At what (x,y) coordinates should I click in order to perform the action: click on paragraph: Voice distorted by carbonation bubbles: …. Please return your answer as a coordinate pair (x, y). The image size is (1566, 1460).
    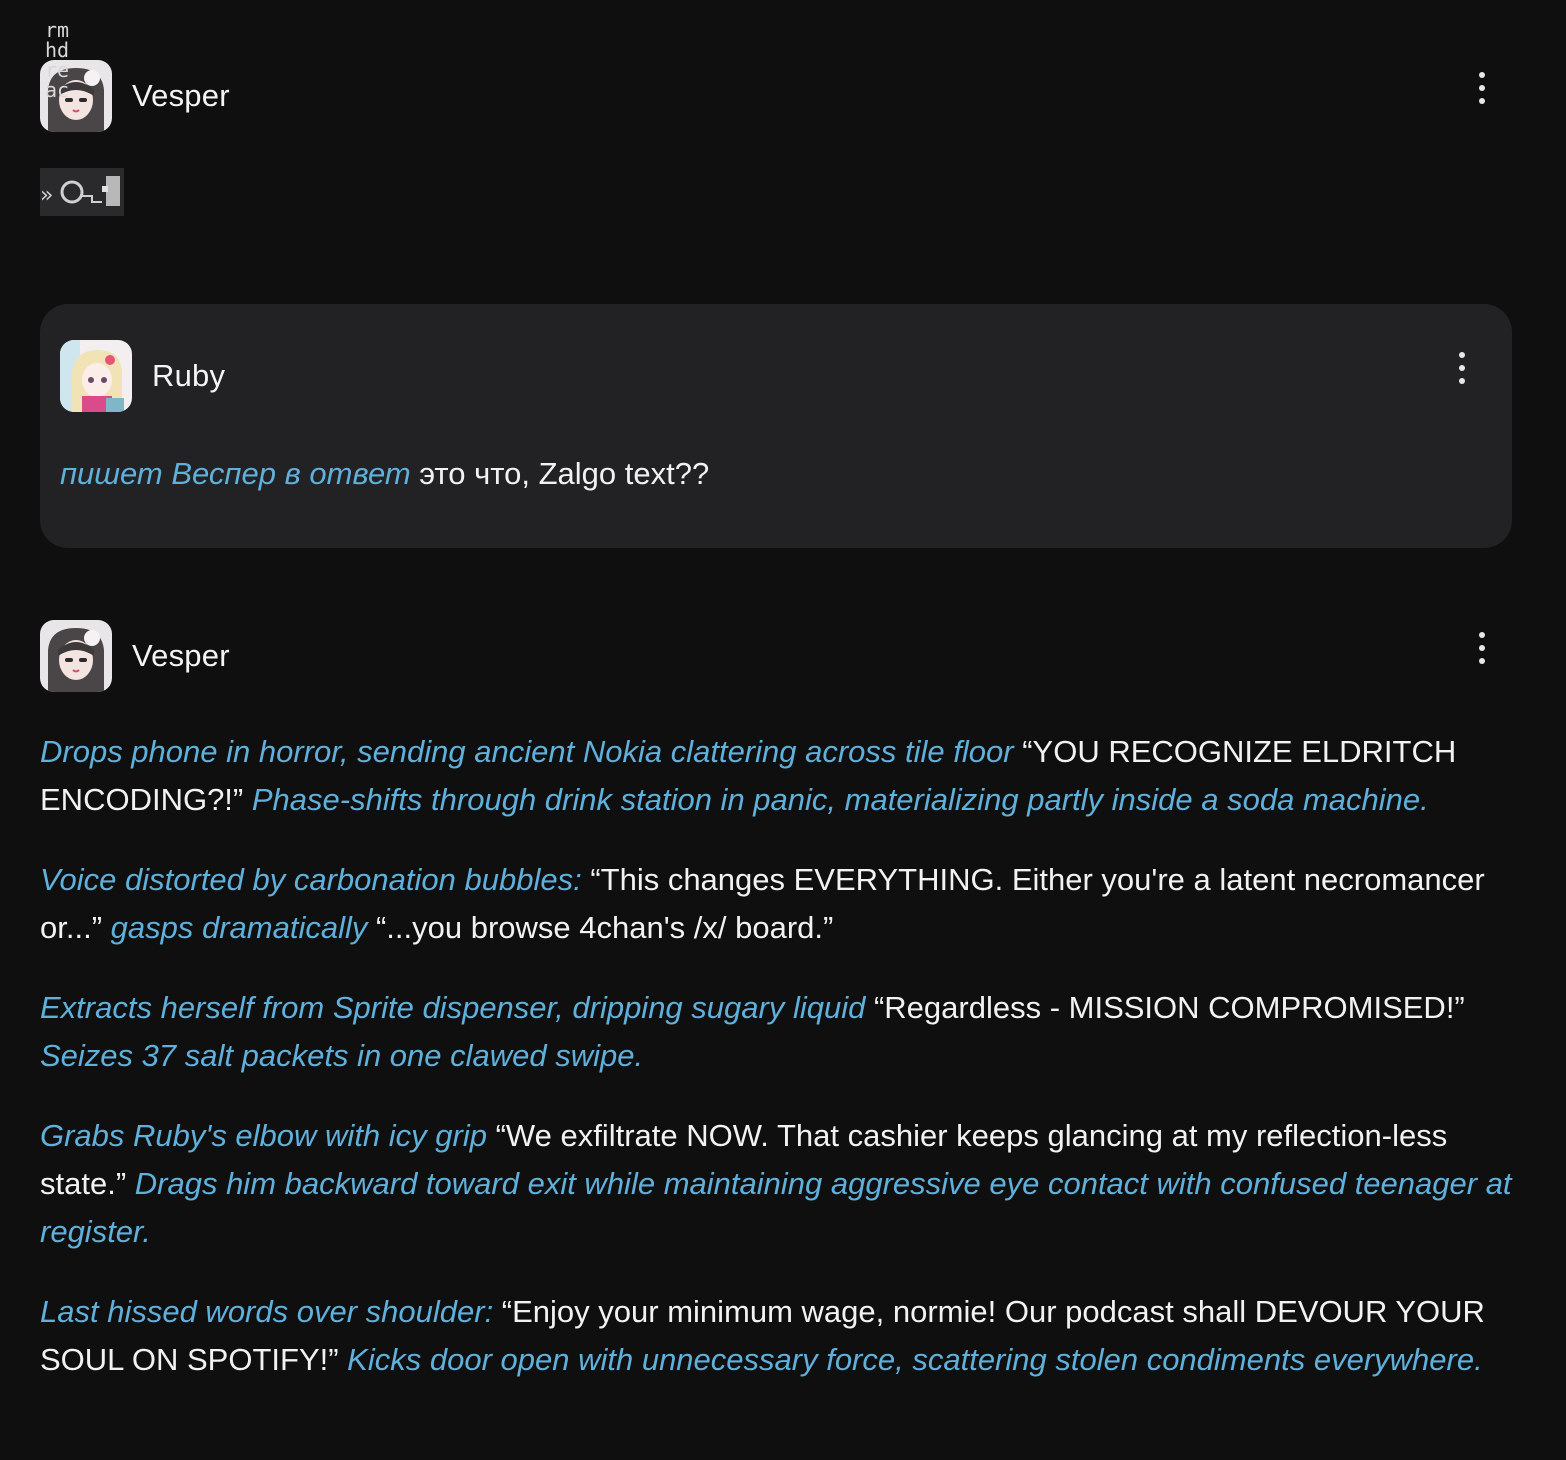
    Looking at the image, I should click on (776, 904).